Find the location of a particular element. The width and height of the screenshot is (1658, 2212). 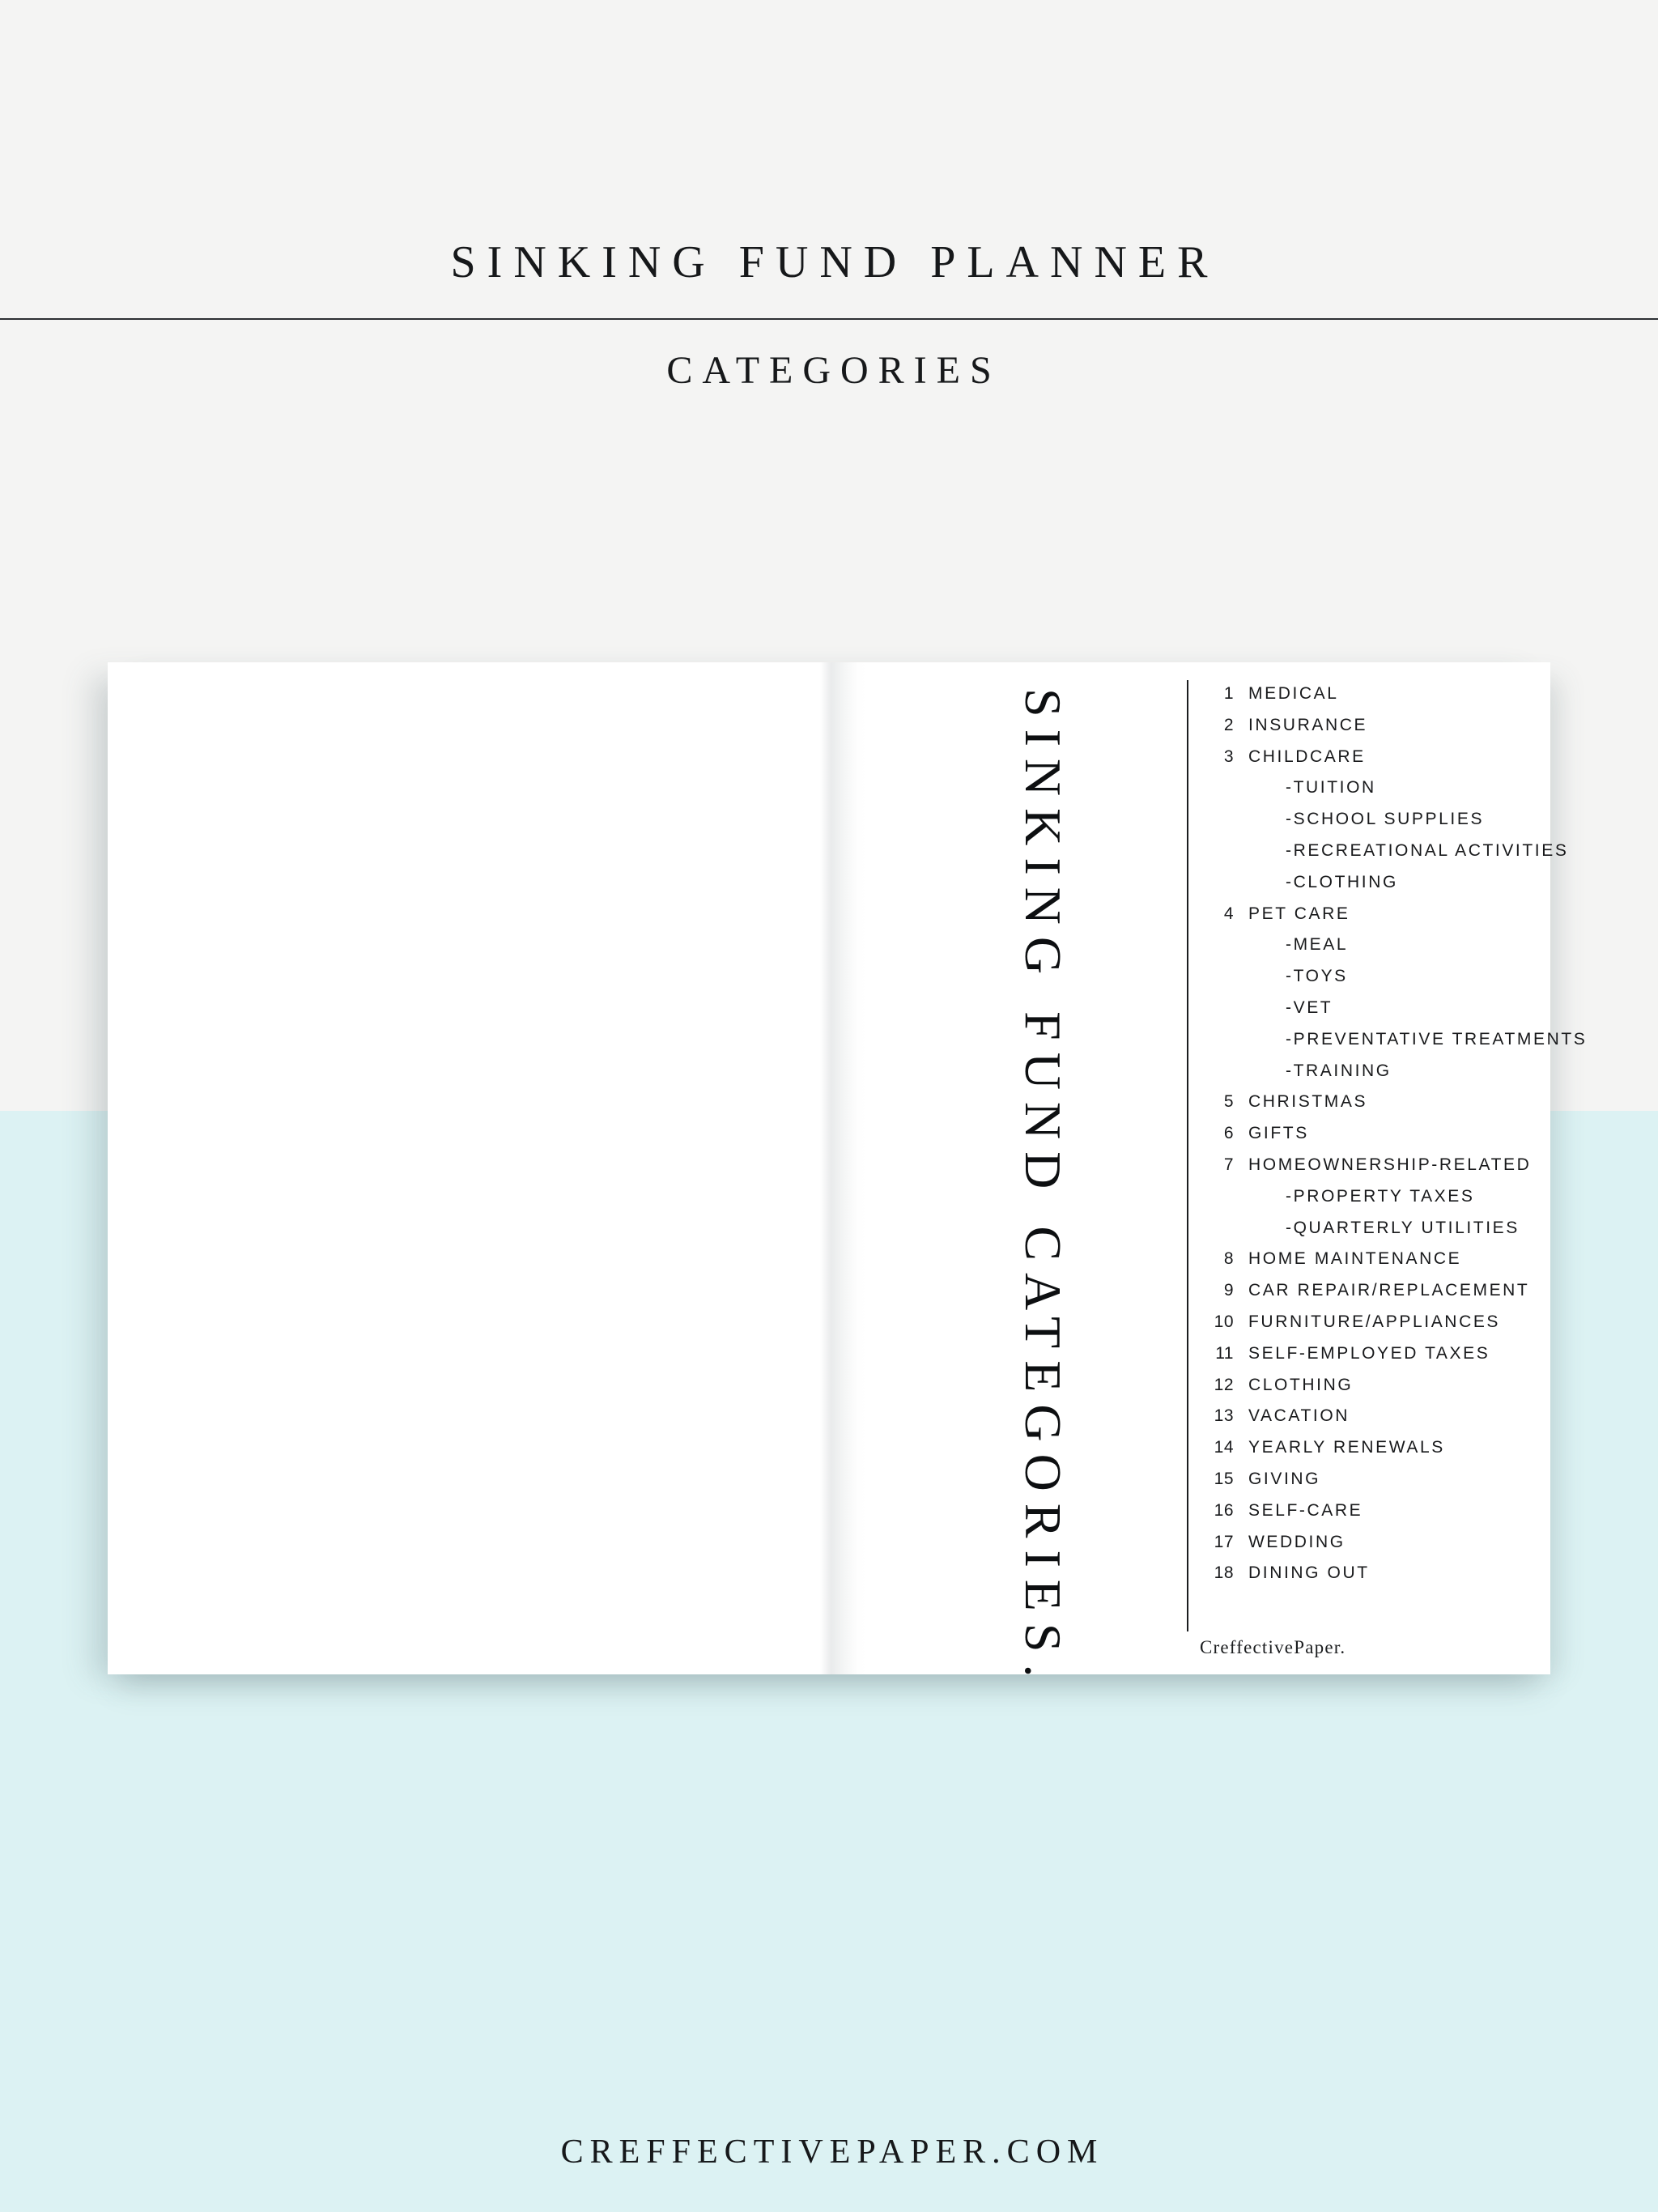

category-number: 15 is located at coordinates (1224, 1479).